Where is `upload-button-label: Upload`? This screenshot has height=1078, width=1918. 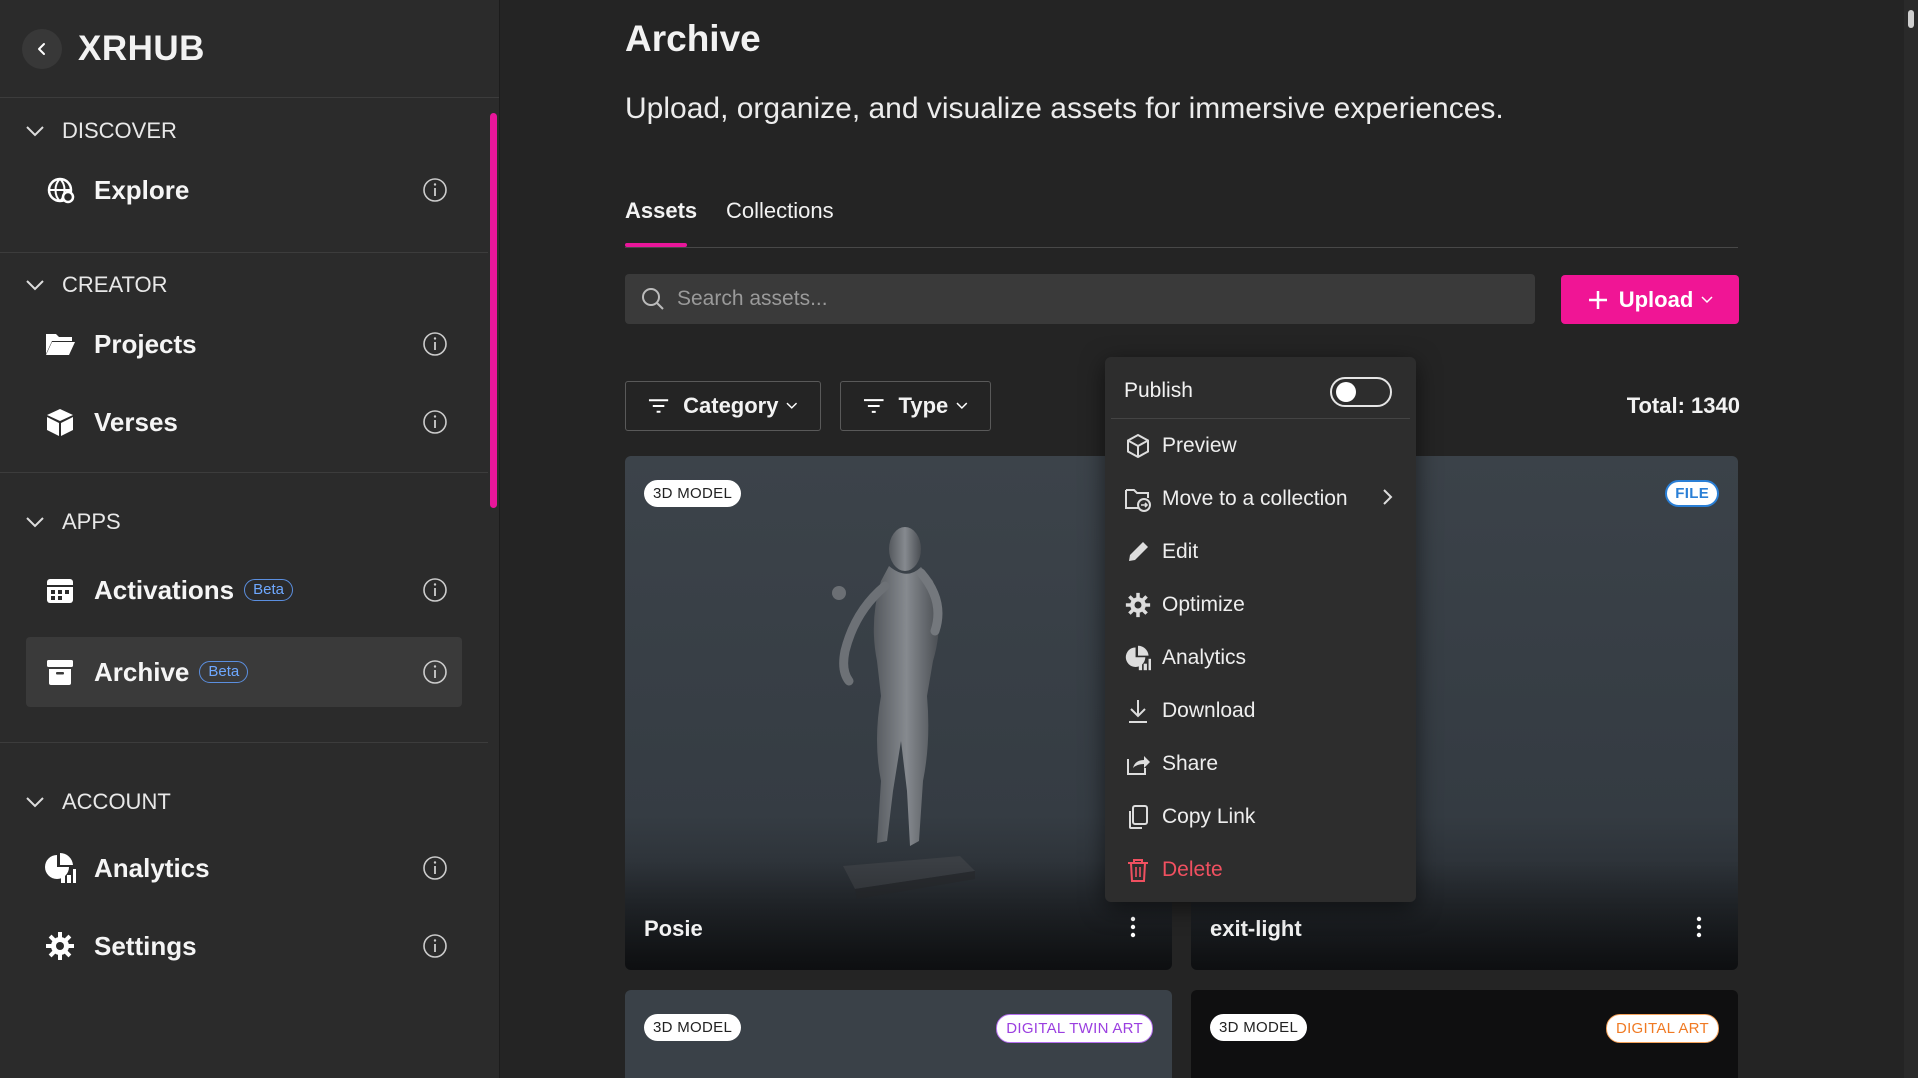
upload-button-label: Upload is located at coordinates (1656, 299).